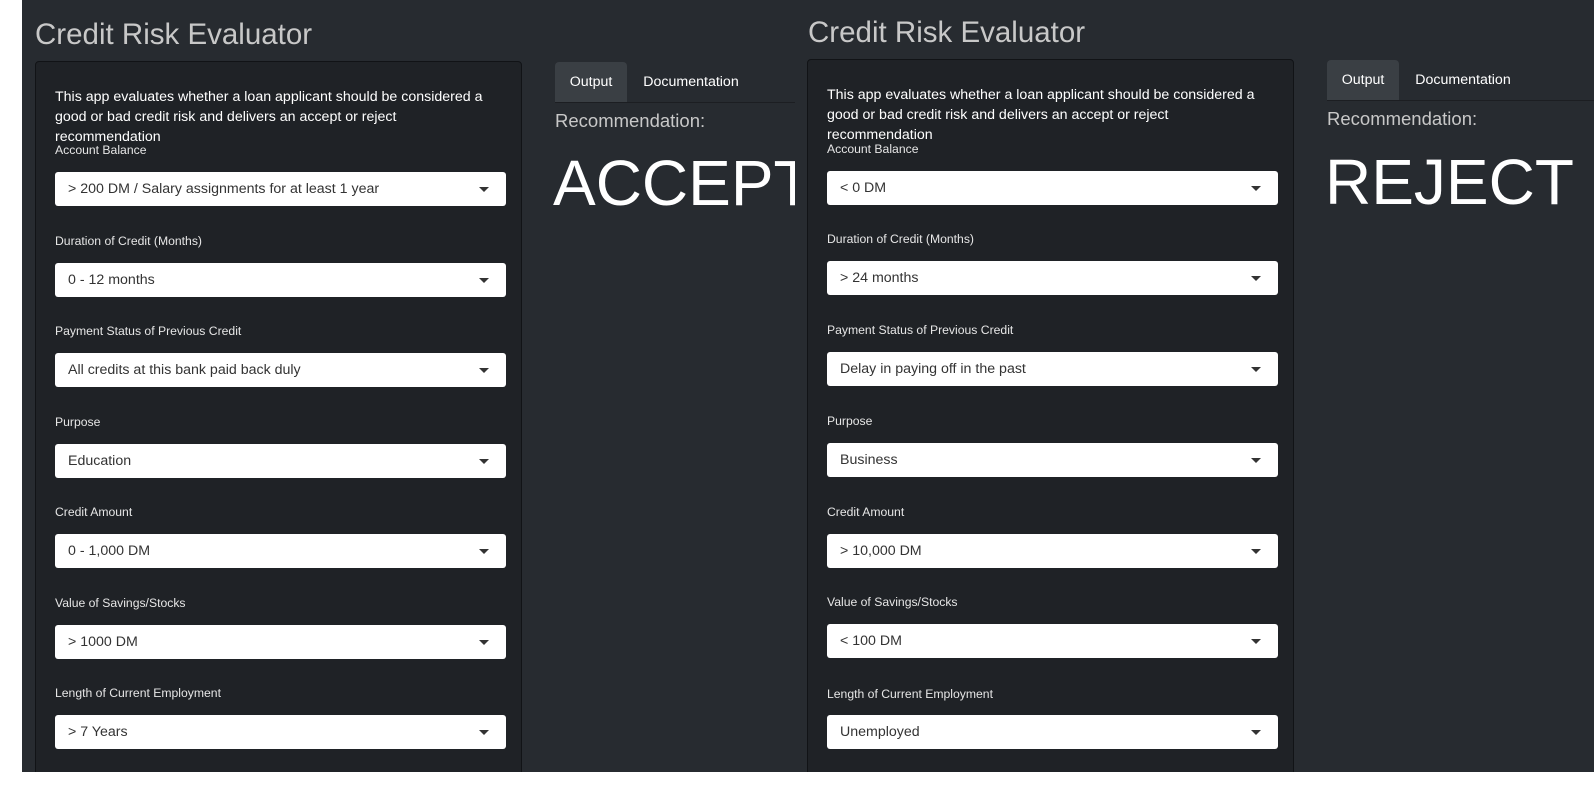  What do you see at coordinates (871, 641) in the screenshot?
I see `savings-value: < 100 DM` at bounding box center [871, 641].